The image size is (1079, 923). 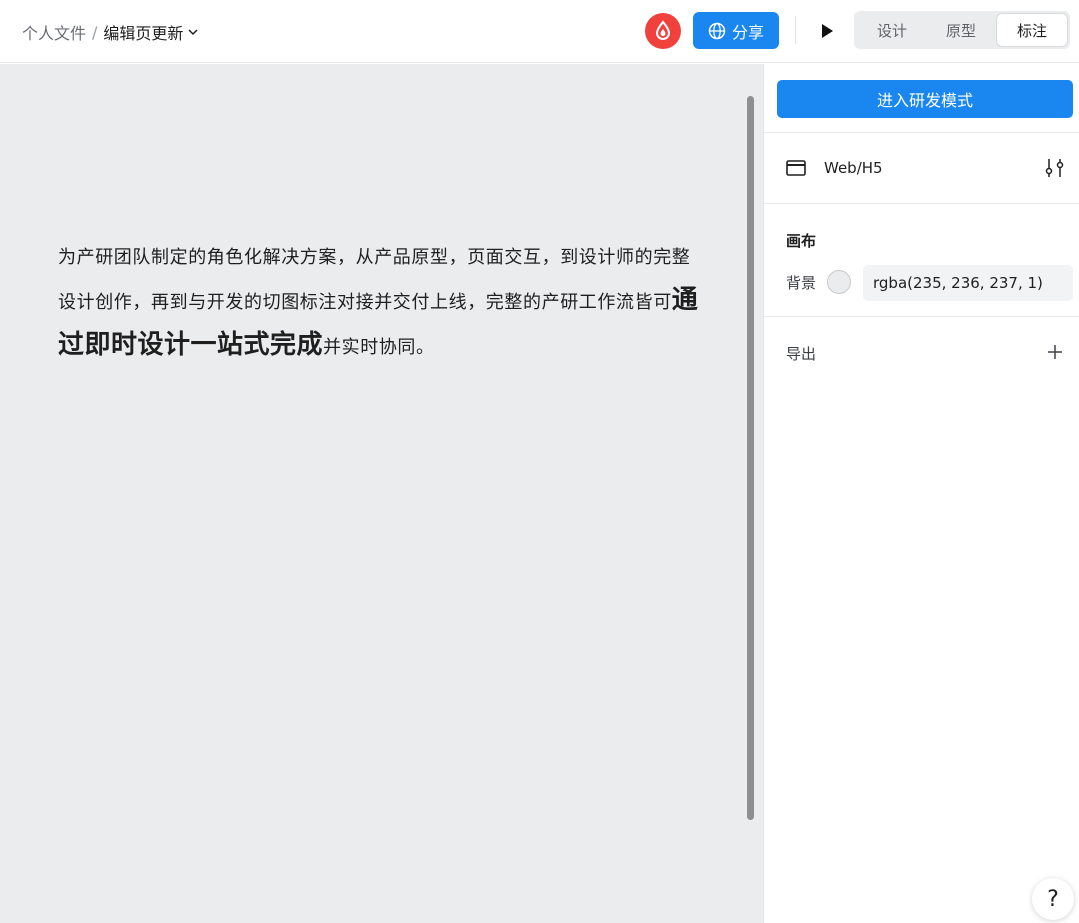 What do you see at coordinates (968, 283) in the screenshot?
I see `background-color-value: rgba(235, 236, 237, 1)` at bounding box center [968, 283].